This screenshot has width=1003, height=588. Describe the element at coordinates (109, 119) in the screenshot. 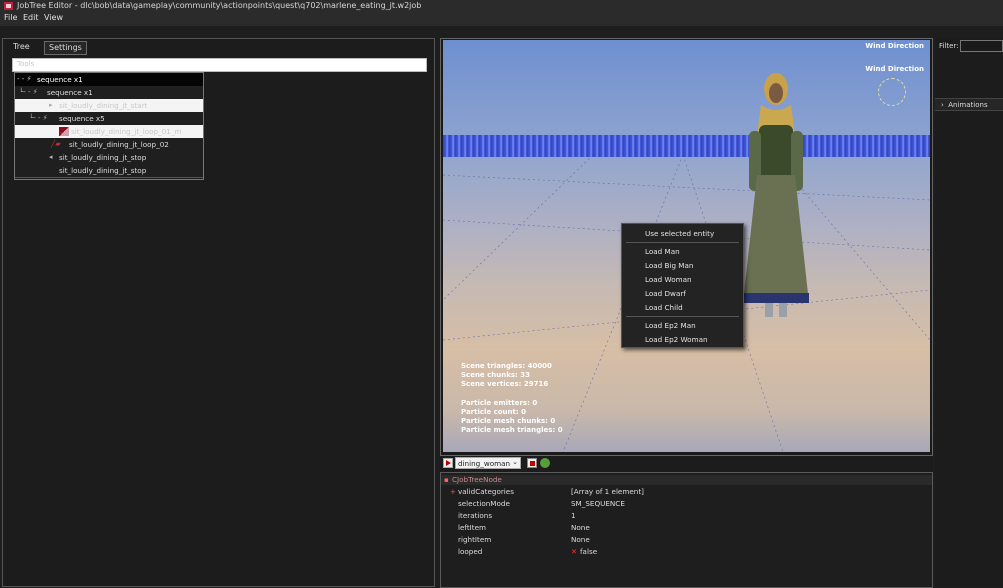

I see `tree-node: └- - ⚡ sequence x5` at that location.